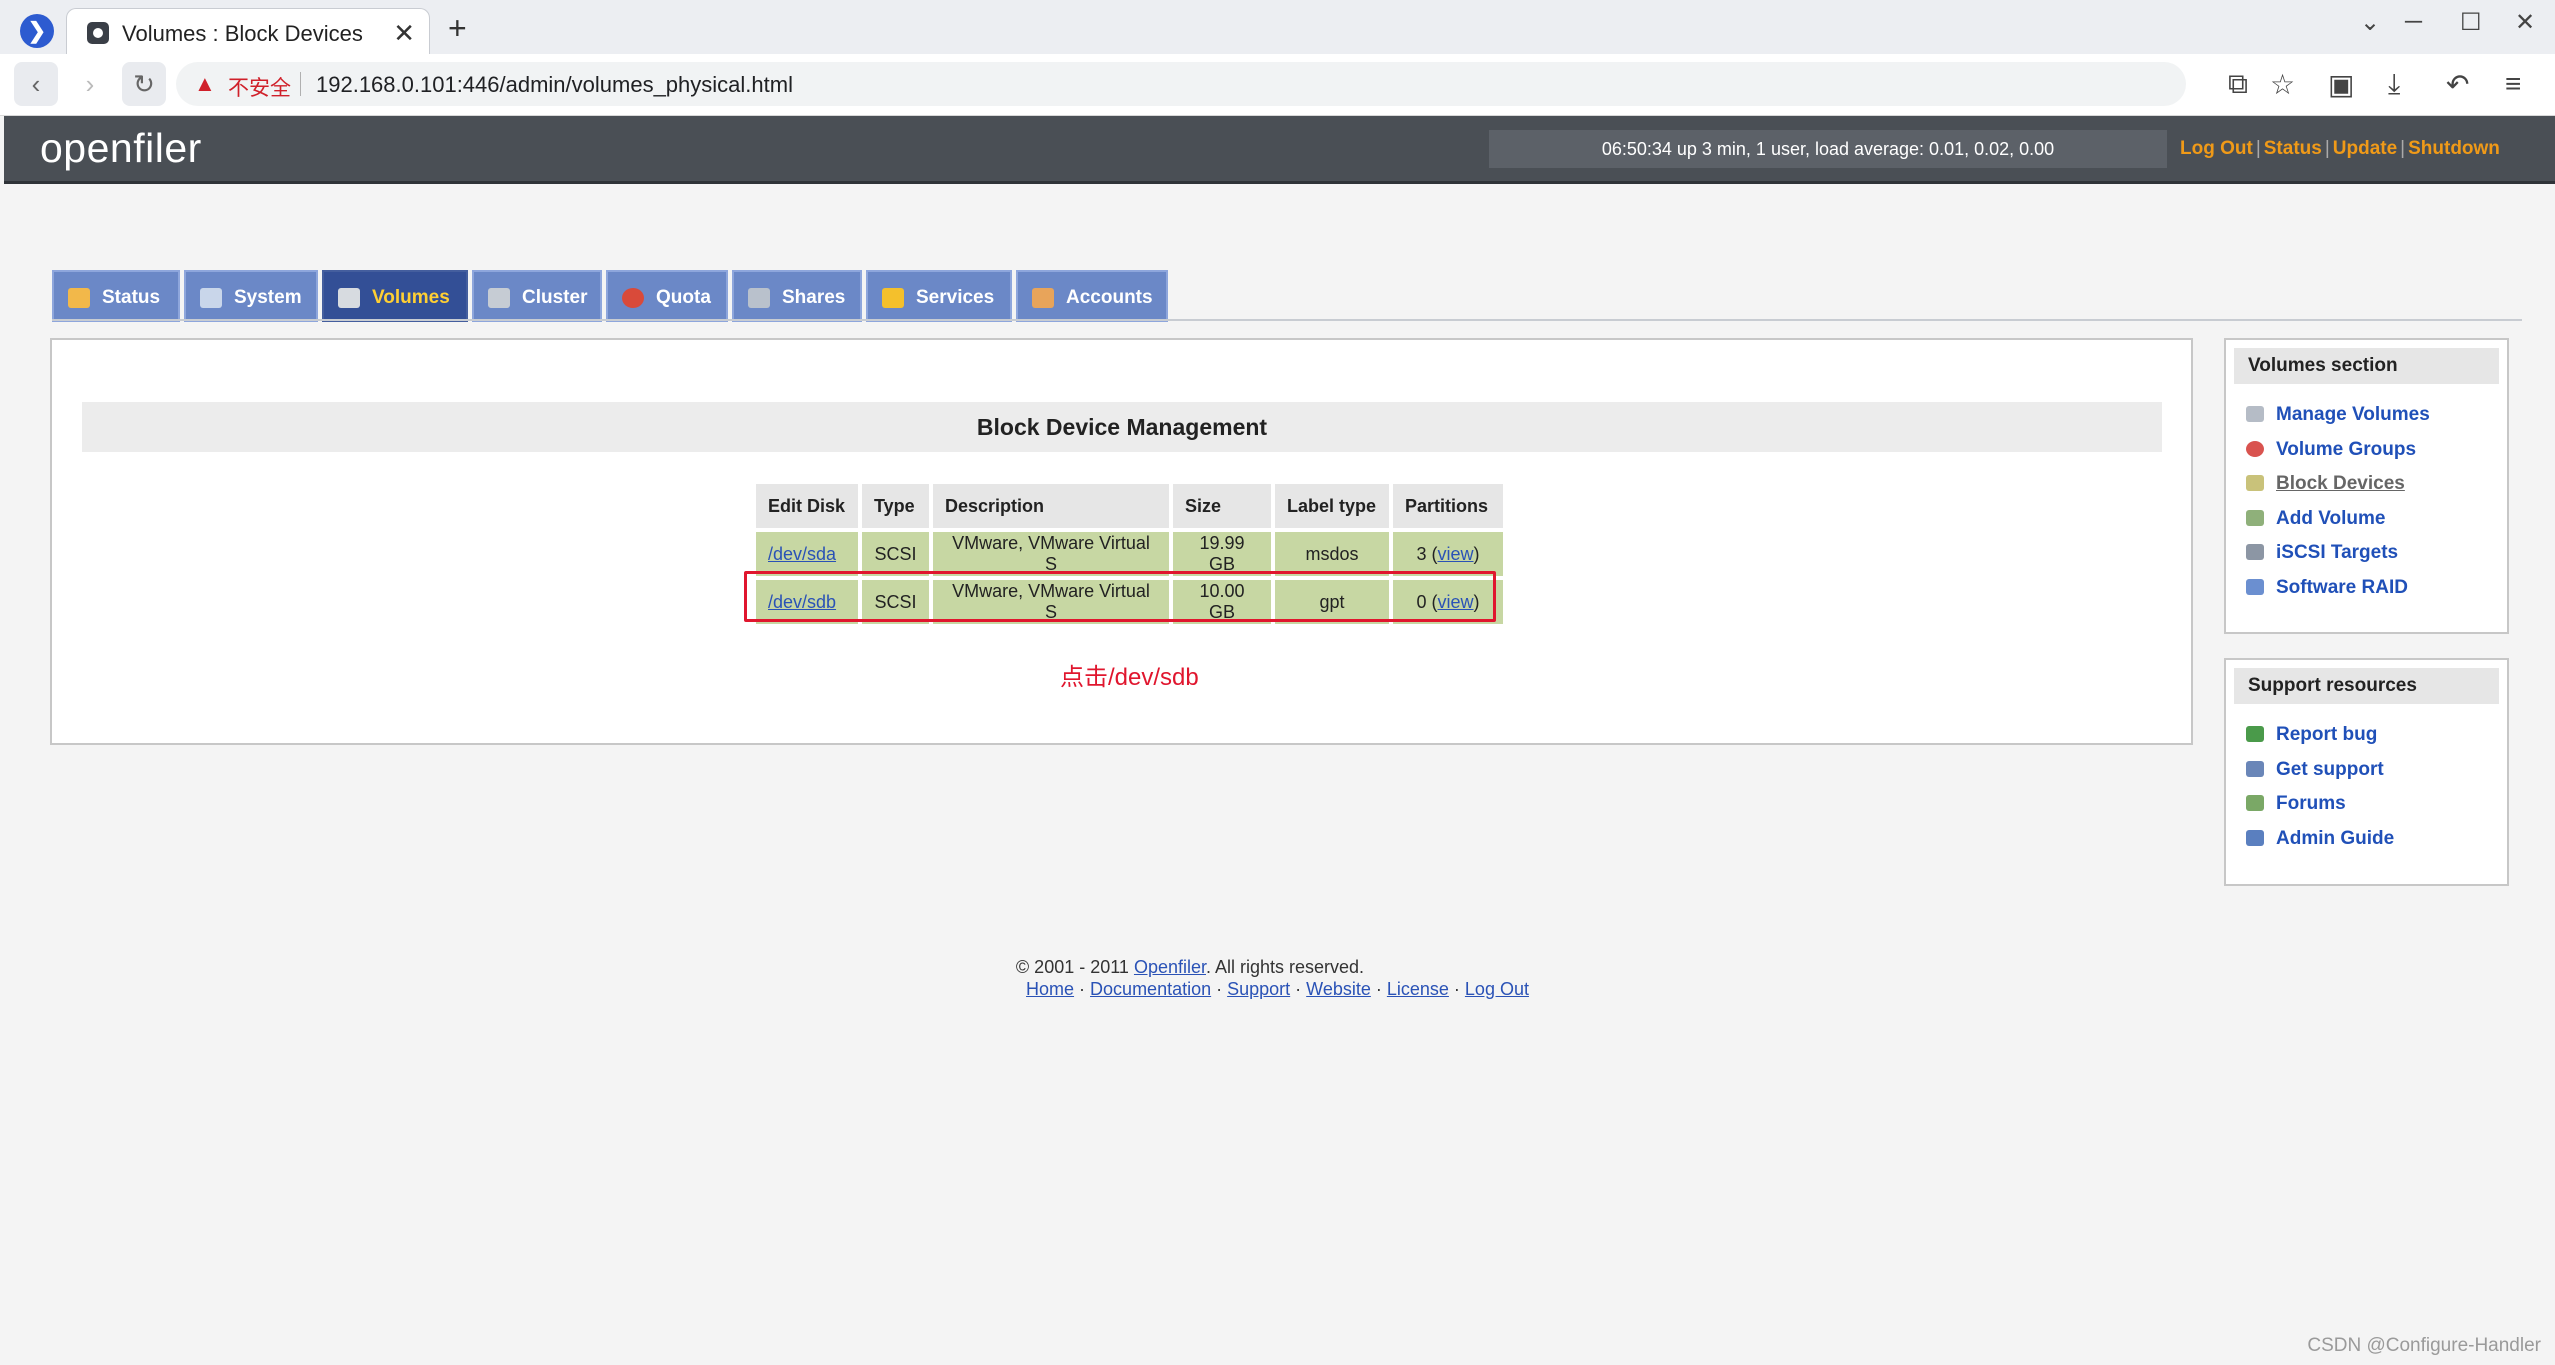 This screenshot has height=1365, width=2555. What do you see at coordinates (90, 84) in the screenshot?
I see `forward-button: ›` at bounding box center [90, 84].